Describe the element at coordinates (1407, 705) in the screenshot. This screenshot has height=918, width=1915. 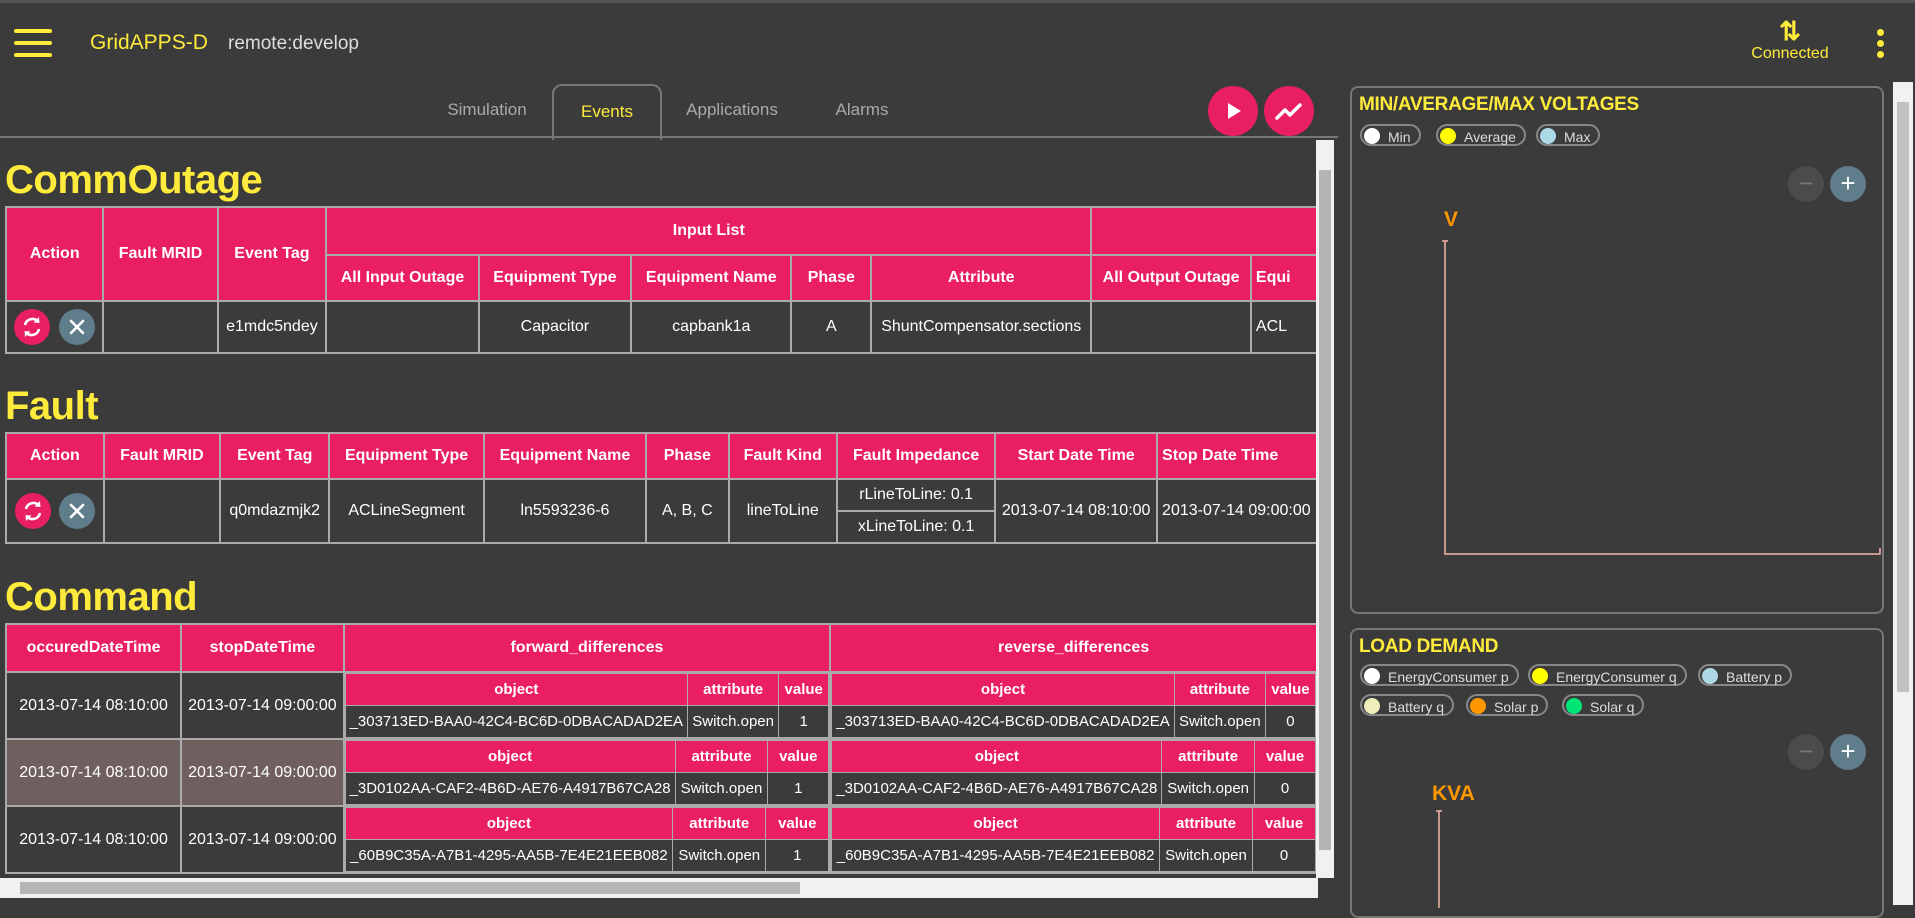
I see `legend-battery-q: Battery q` at that location.